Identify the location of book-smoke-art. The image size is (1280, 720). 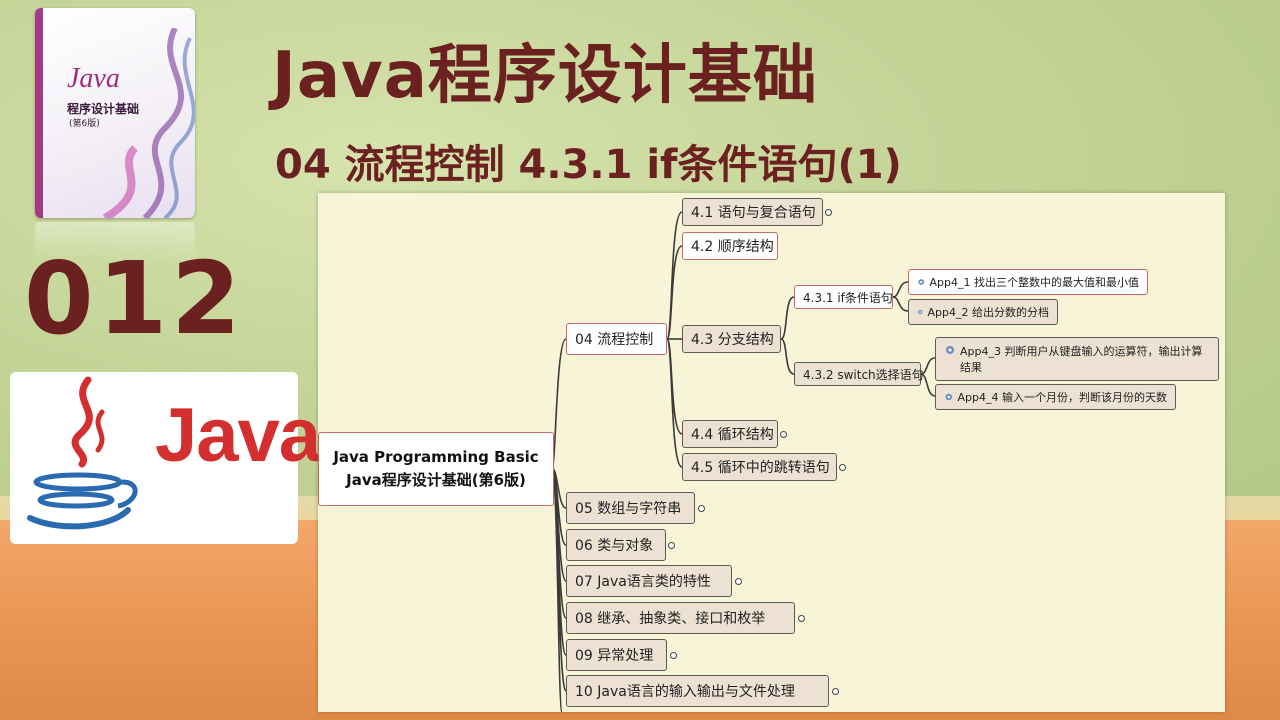
(148, 123).